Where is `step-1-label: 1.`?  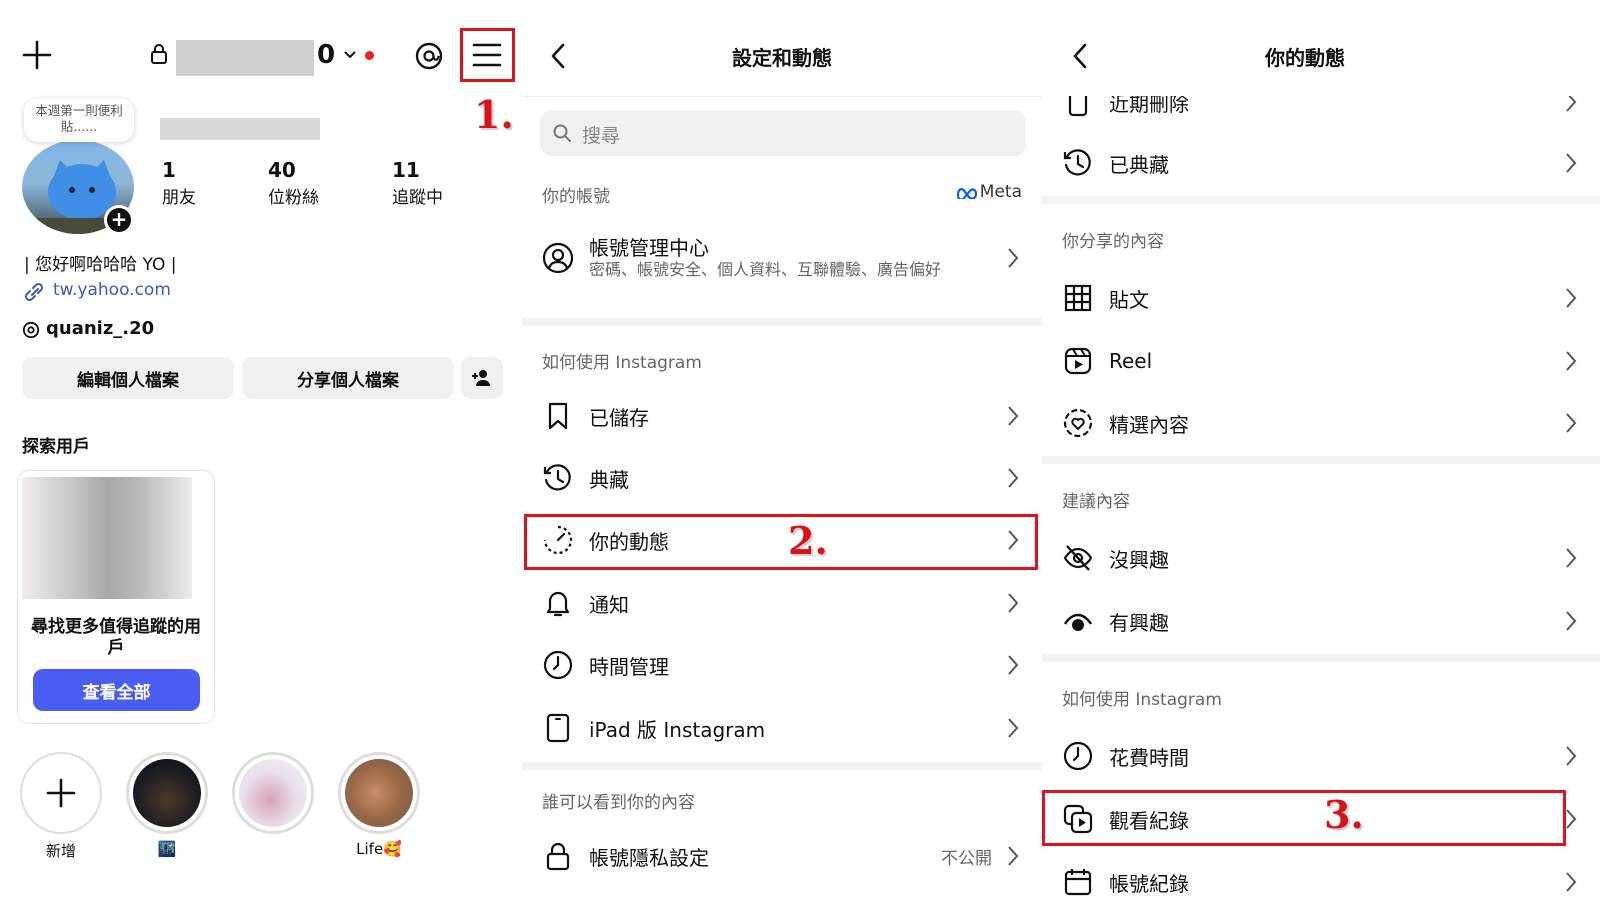 step-1-label: 1. is located at coordinates (494, 114).